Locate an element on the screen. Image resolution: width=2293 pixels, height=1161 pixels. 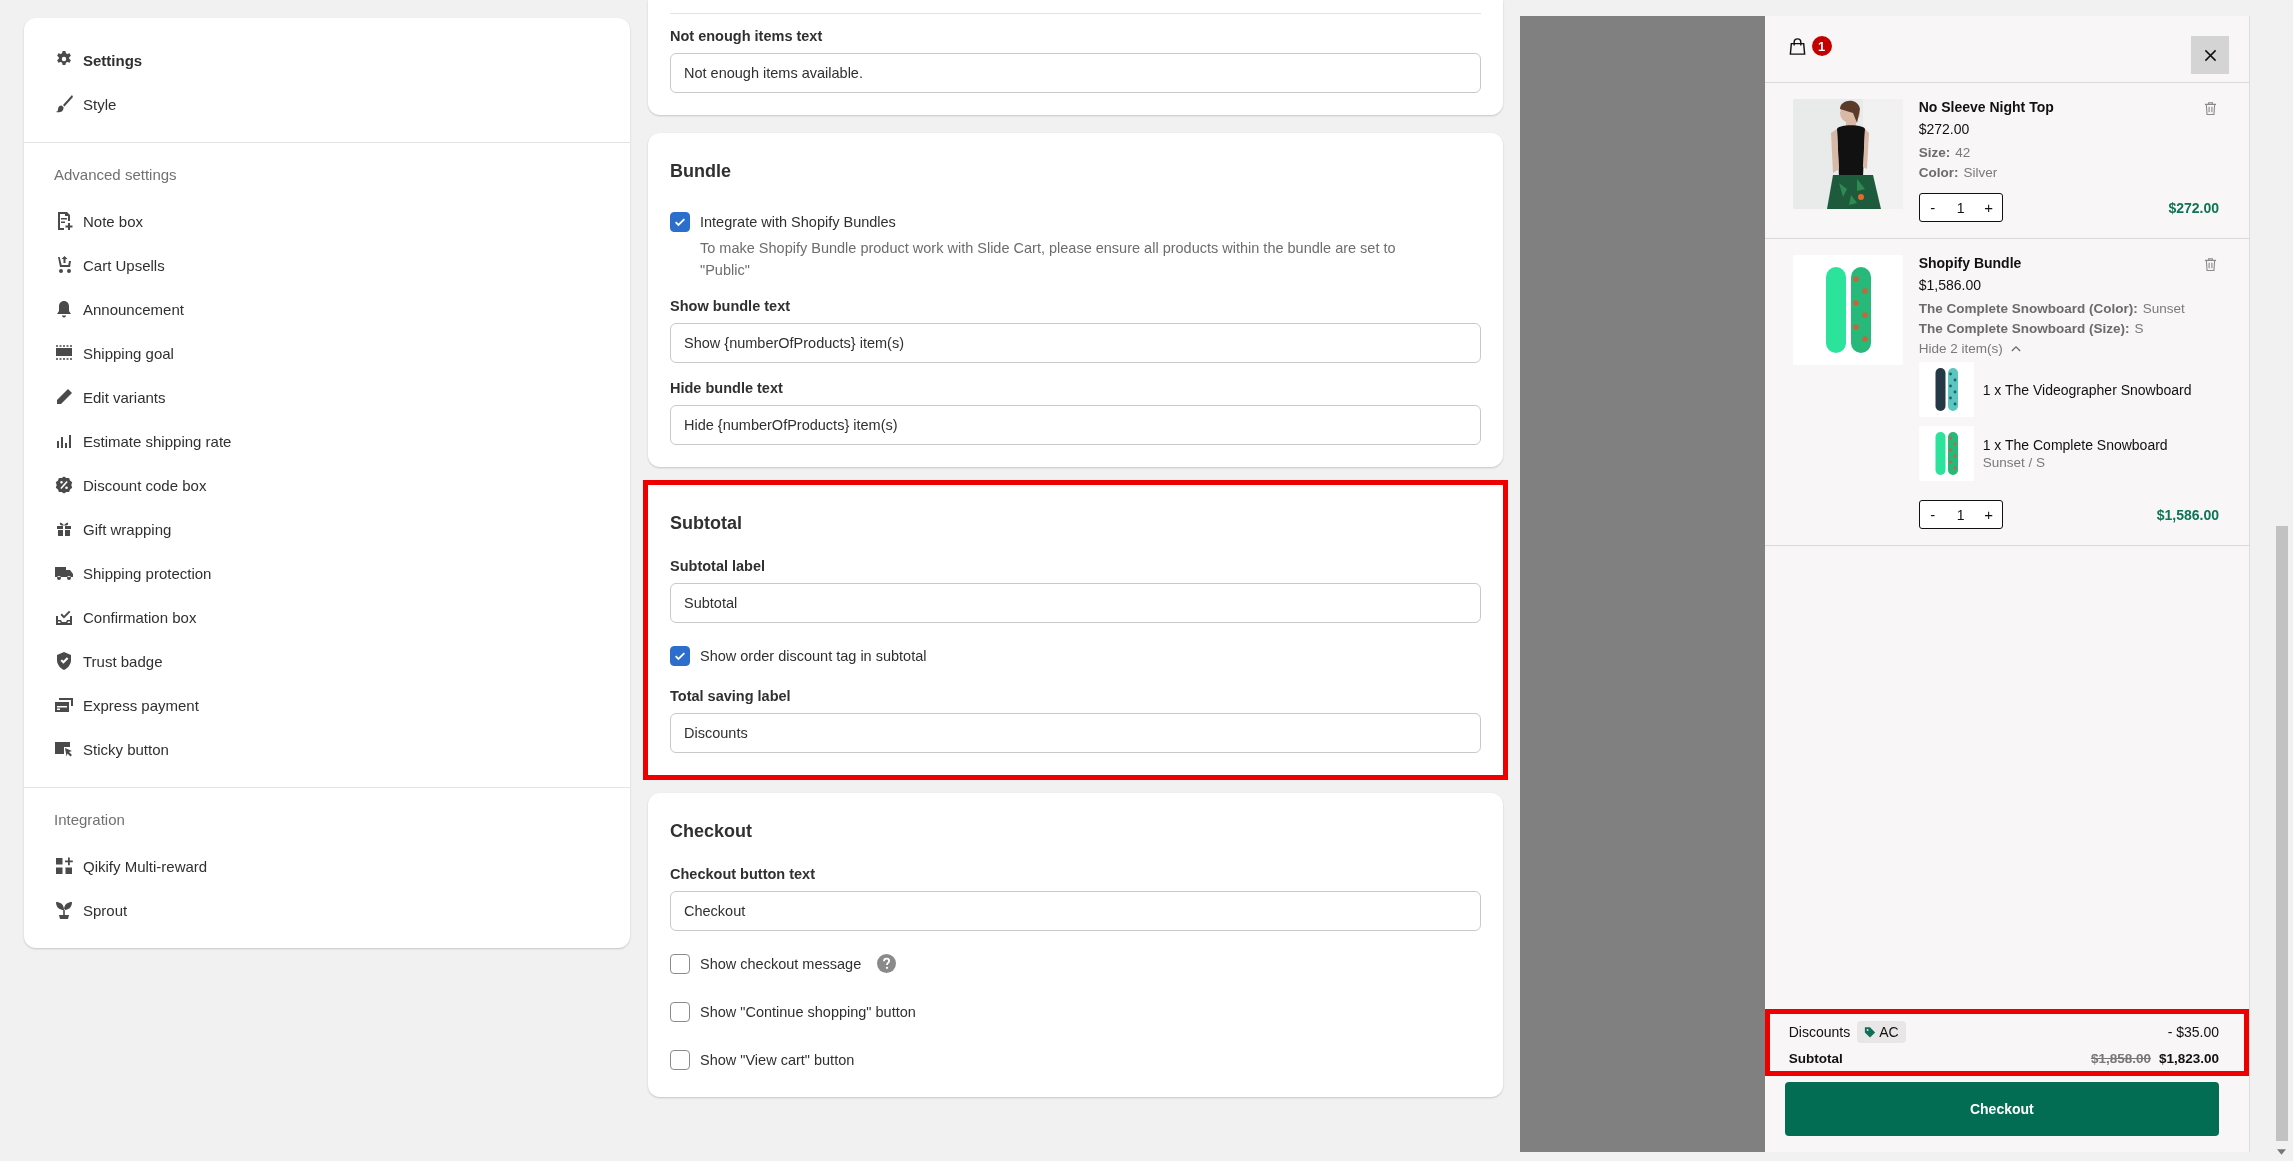
option-name: The Complete Snowboard (Color): is located at coordinates (2028, 308).